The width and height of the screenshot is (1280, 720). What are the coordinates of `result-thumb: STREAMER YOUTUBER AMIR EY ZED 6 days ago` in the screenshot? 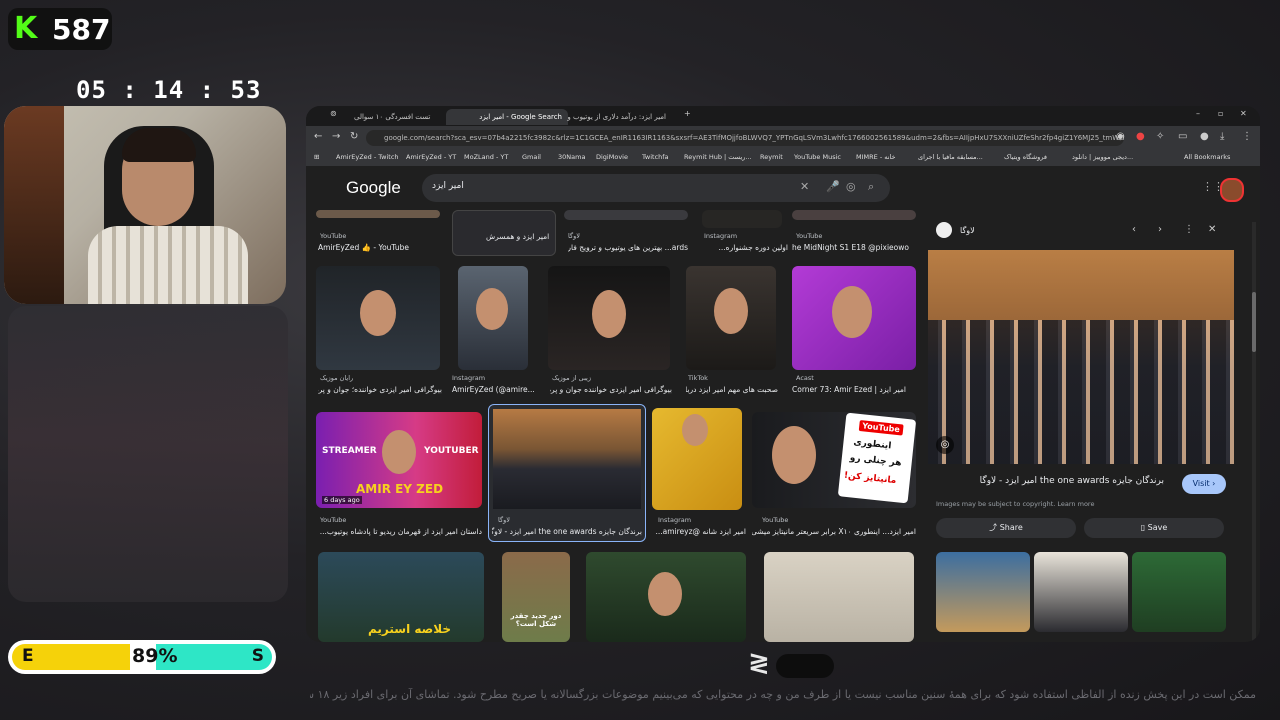 It's located at (399, 460).